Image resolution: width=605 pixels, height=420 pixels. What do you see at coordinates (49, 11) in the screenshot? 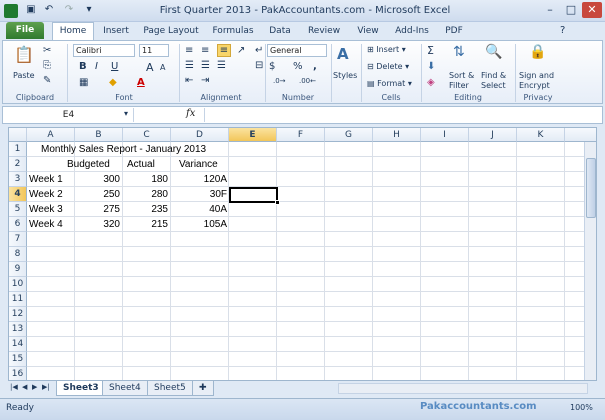
I see `undo-icon: ↶` at bounding box center [49, 11].